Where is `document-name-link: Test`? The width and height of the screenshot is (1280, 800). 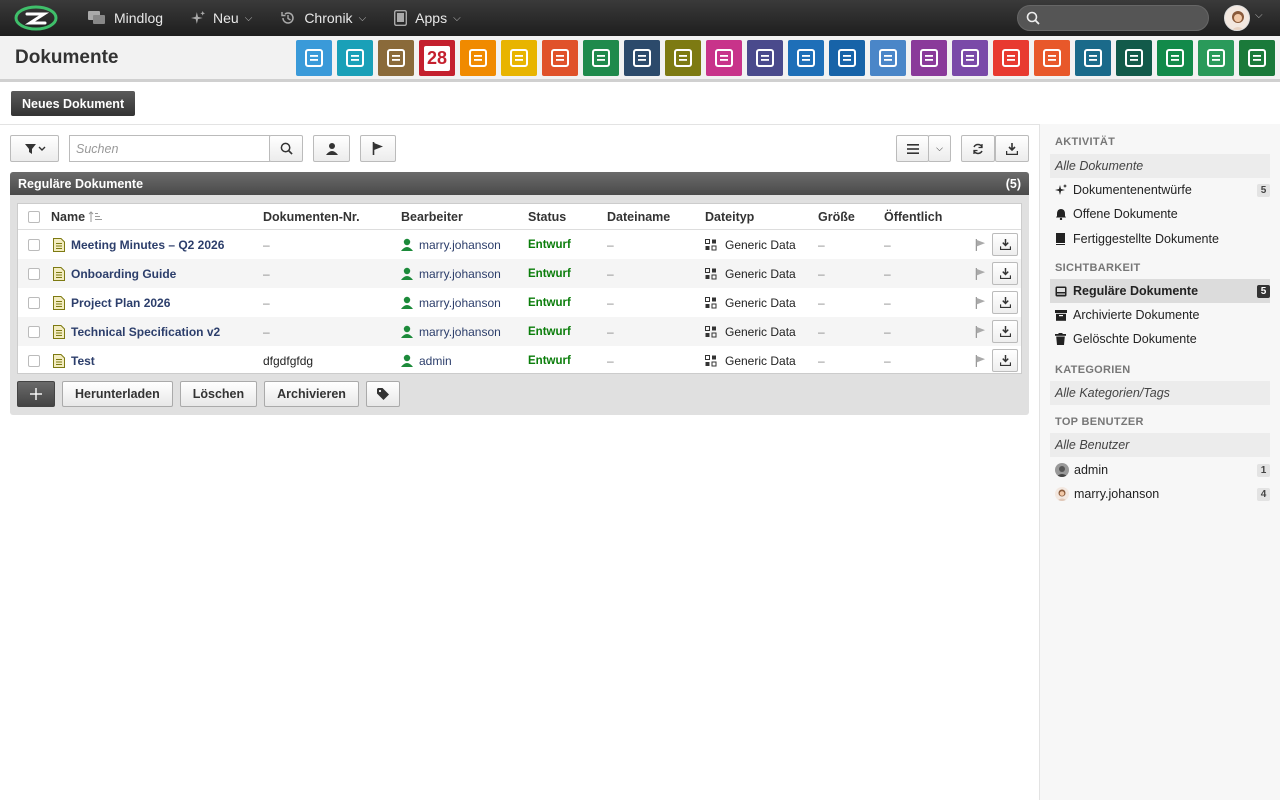 document-name-link: Test is located at coordinates (83, 360).